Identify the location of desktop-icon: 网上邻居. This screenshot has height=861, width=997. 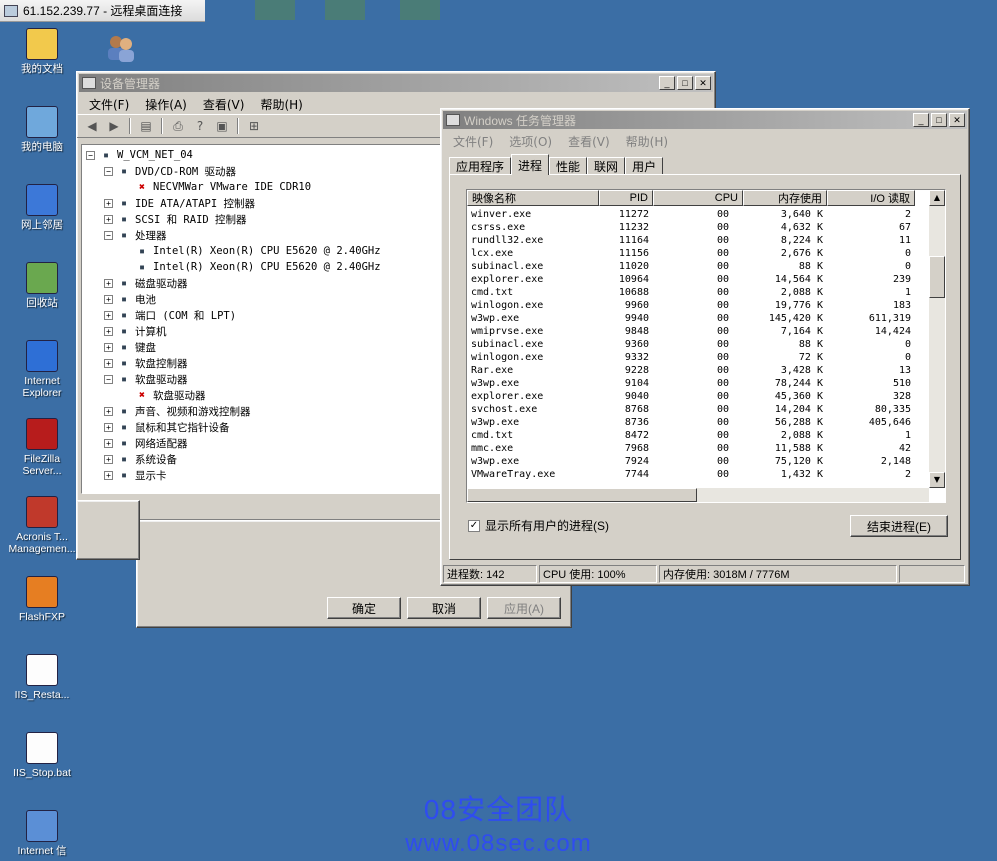
(42, 207).